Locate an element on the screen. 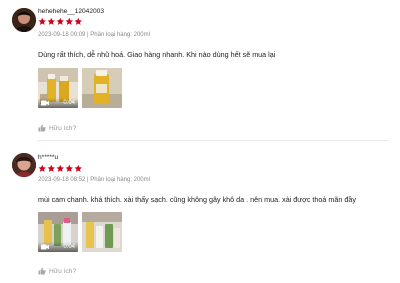 This screenshot has width=400, height=283. reviewer-username: h*****u is located at coordinates (48, 157).